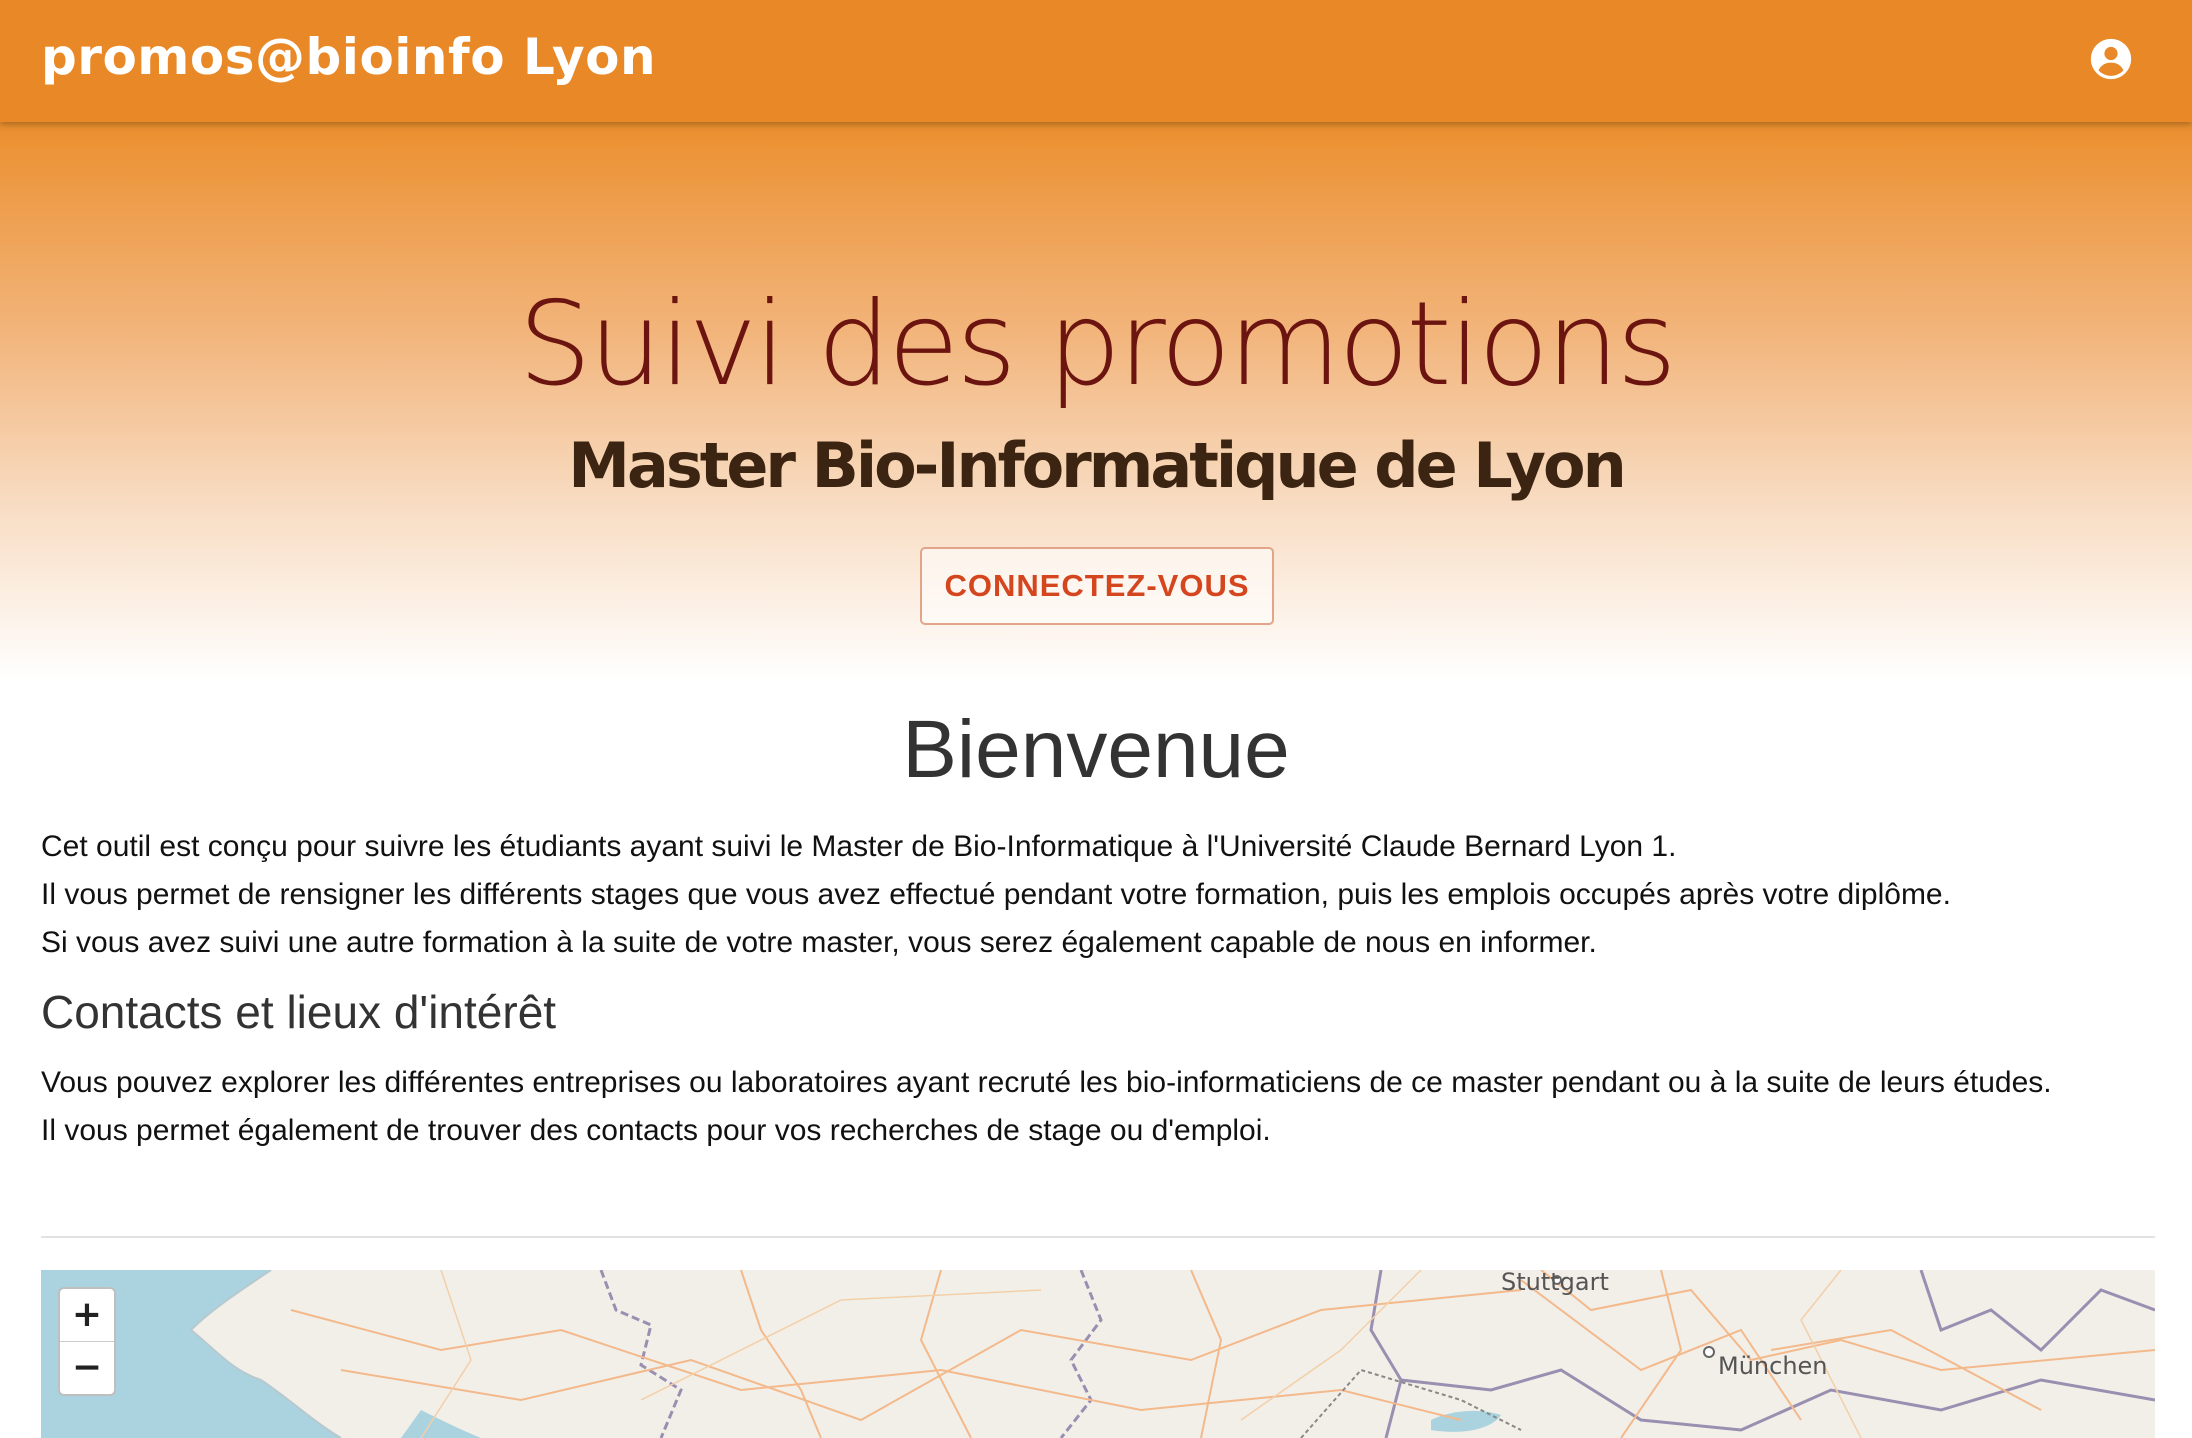  I want to click on map-zoom-control: + −, so click(87, 1341).